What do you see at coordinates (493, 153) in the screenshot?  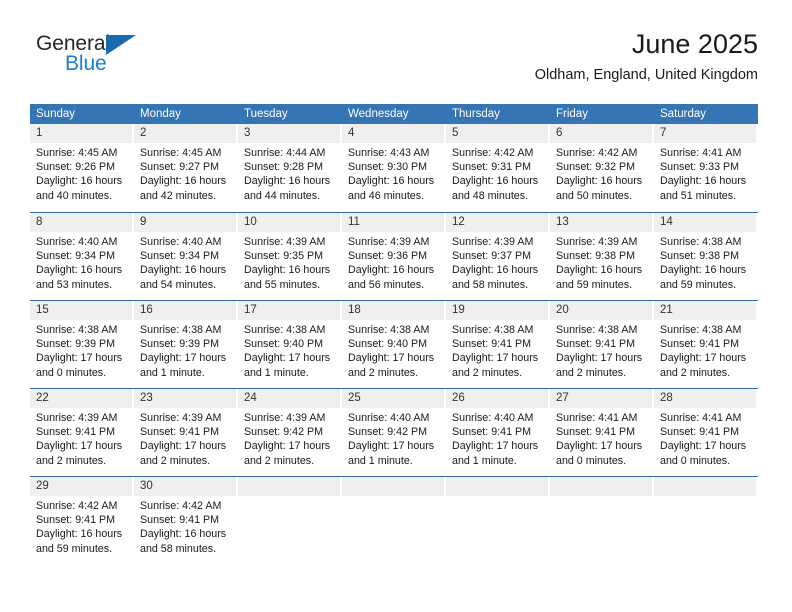 I see `sunrise-text: Sunrise: 4:42 AM` at bounding box center [493, 153].